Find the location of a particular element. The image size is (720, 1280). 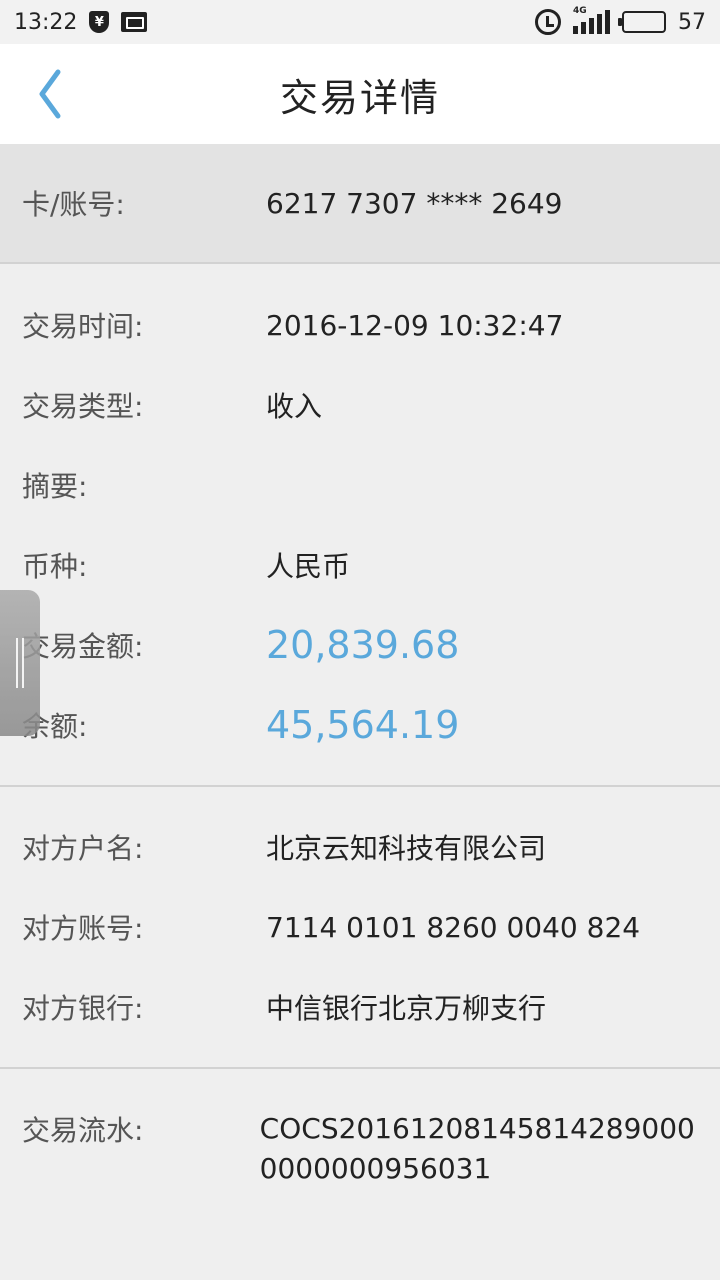

transaction-type-label: 交易类型: is located at coordinates (83, 406).